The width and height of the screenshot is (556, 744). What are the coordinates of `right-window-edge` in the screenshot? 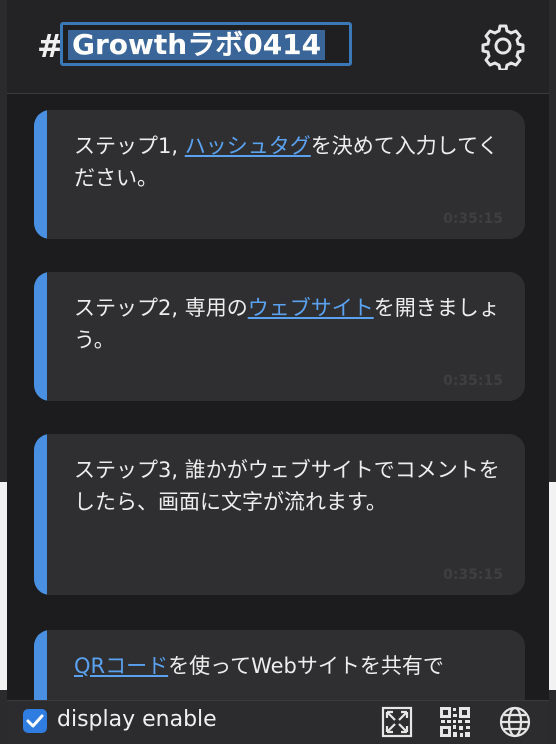 It's located at (552, 372).